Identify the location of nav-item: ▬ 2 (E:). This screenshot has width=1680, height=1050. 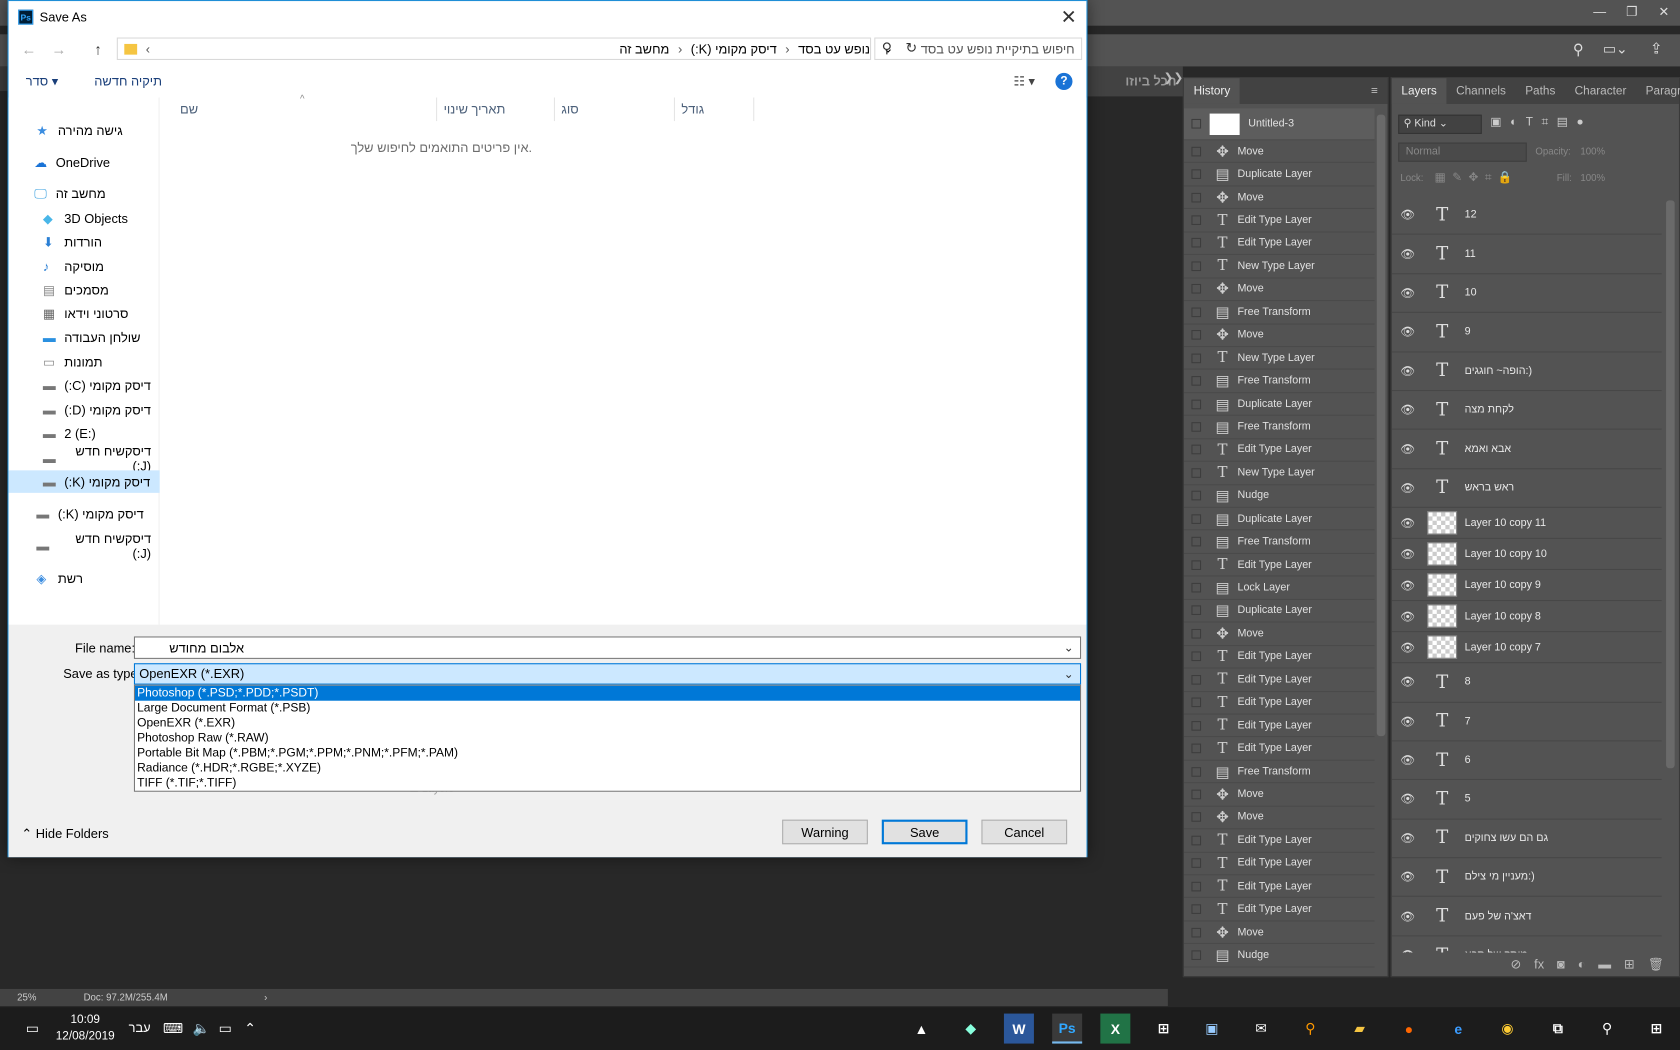
(84, 433).